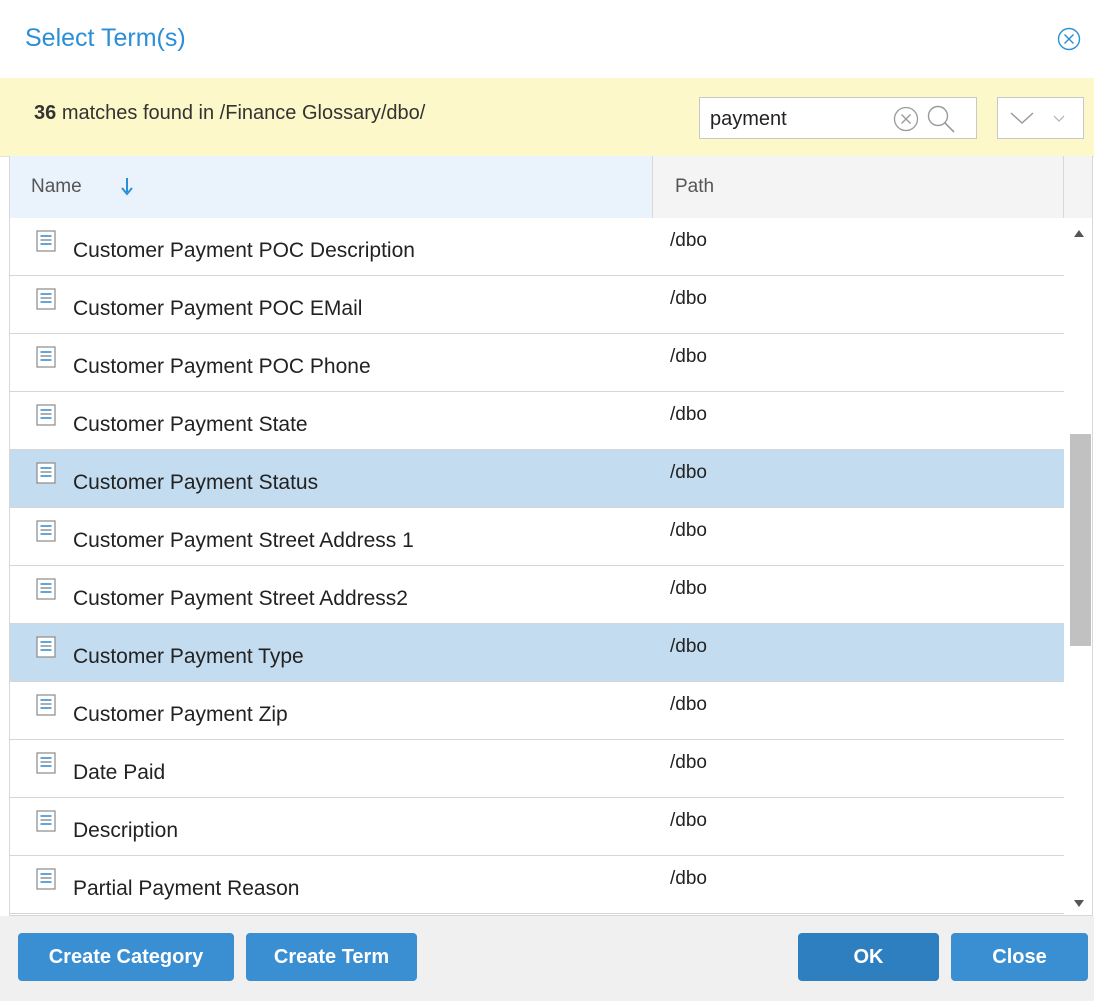  What do you see at coordinates (1069, 39) in the screenshot?
I see `close-dialog-icon` at bounding box center [1069, 39].